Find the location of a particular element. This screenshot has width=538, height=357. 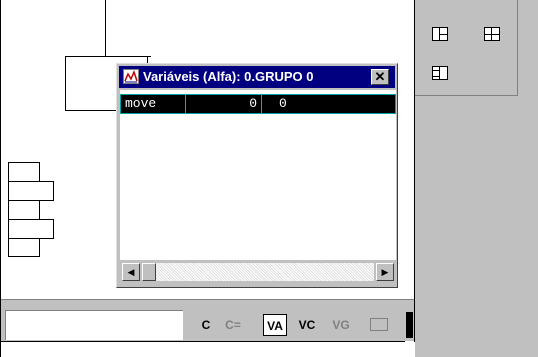

app-icon is located at coordinates (131, 76).